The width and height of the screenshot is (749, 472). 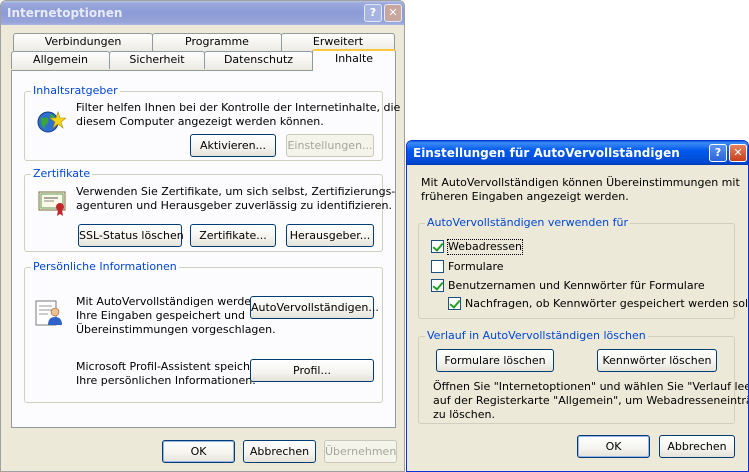 I want to click on profile-text-1: Microsoft Profil-Assistent speichert, so click(x=171, y=366).